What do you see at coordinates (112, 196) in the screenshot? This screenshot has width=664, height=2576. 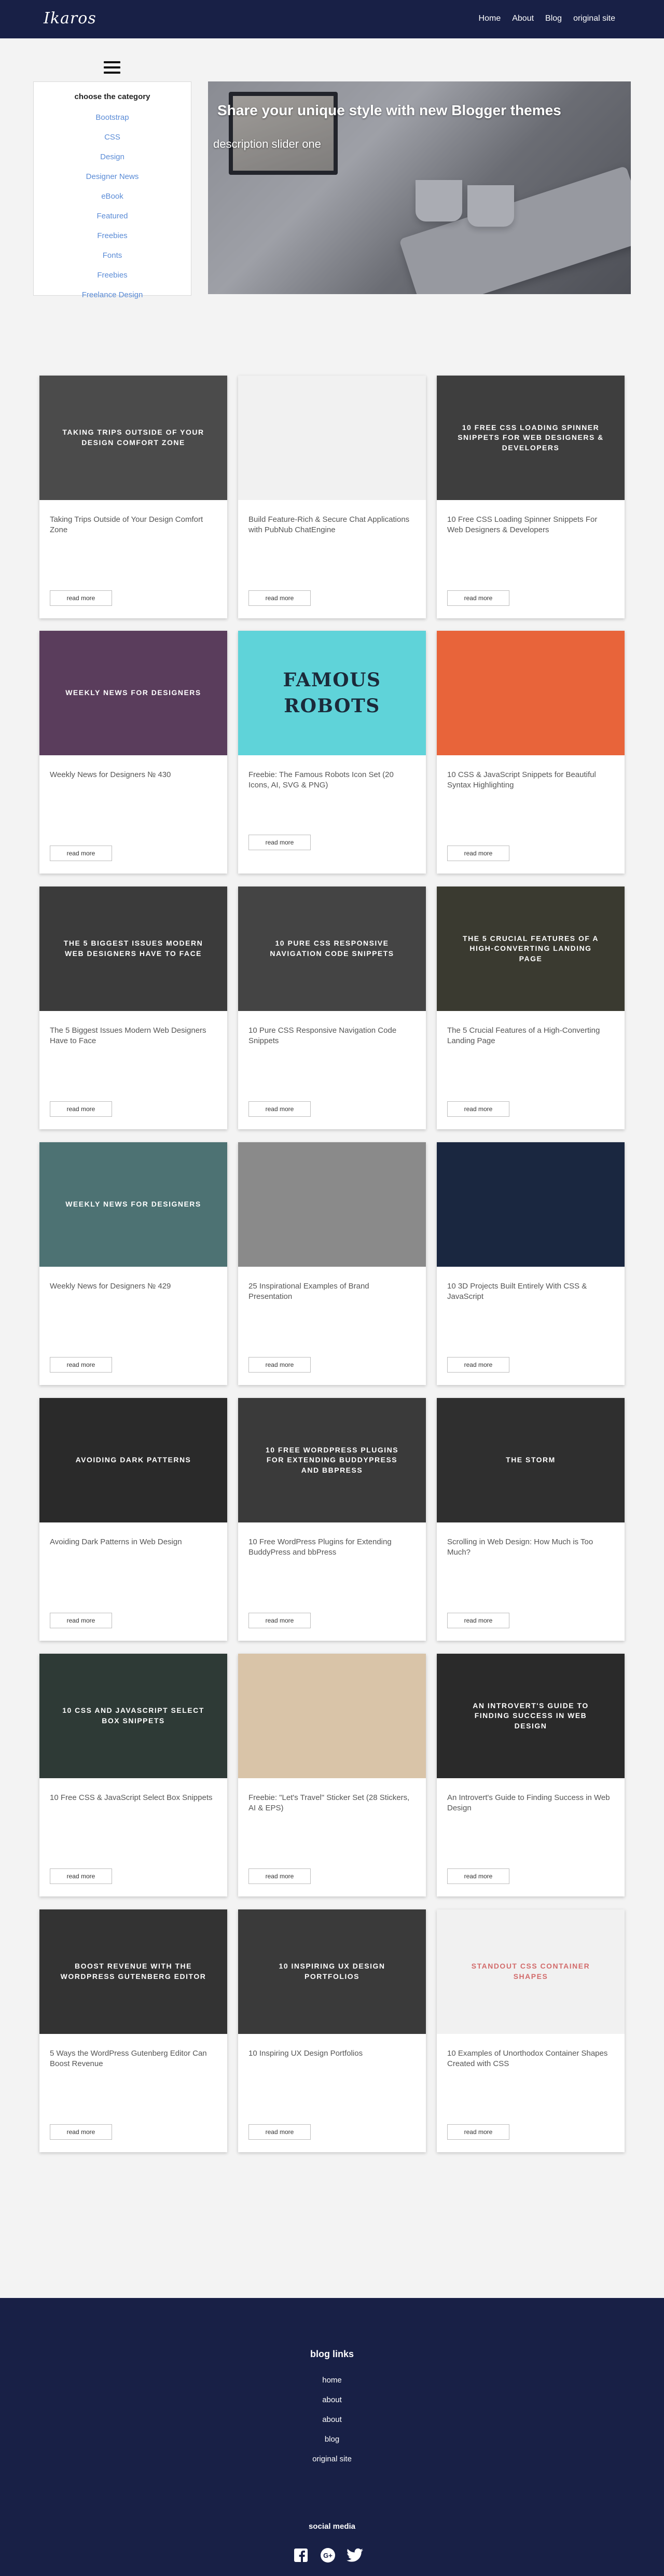 I see `category-link: eBook` at bounding box center [112, 196].